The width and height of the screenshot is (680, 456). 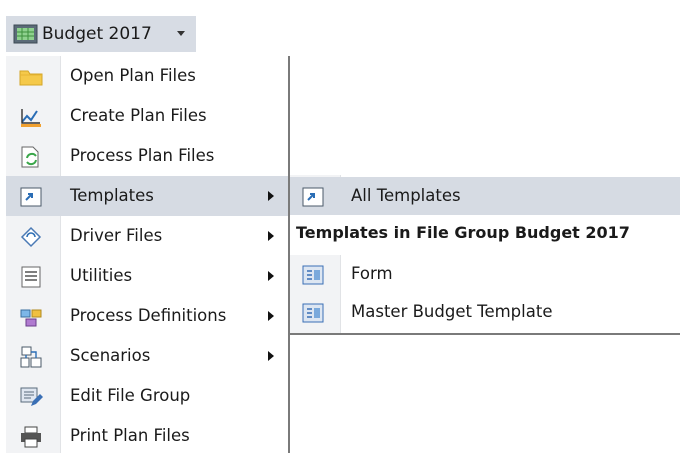 I want to click on submenu-item-form: Form, so click(x=485, y=274).